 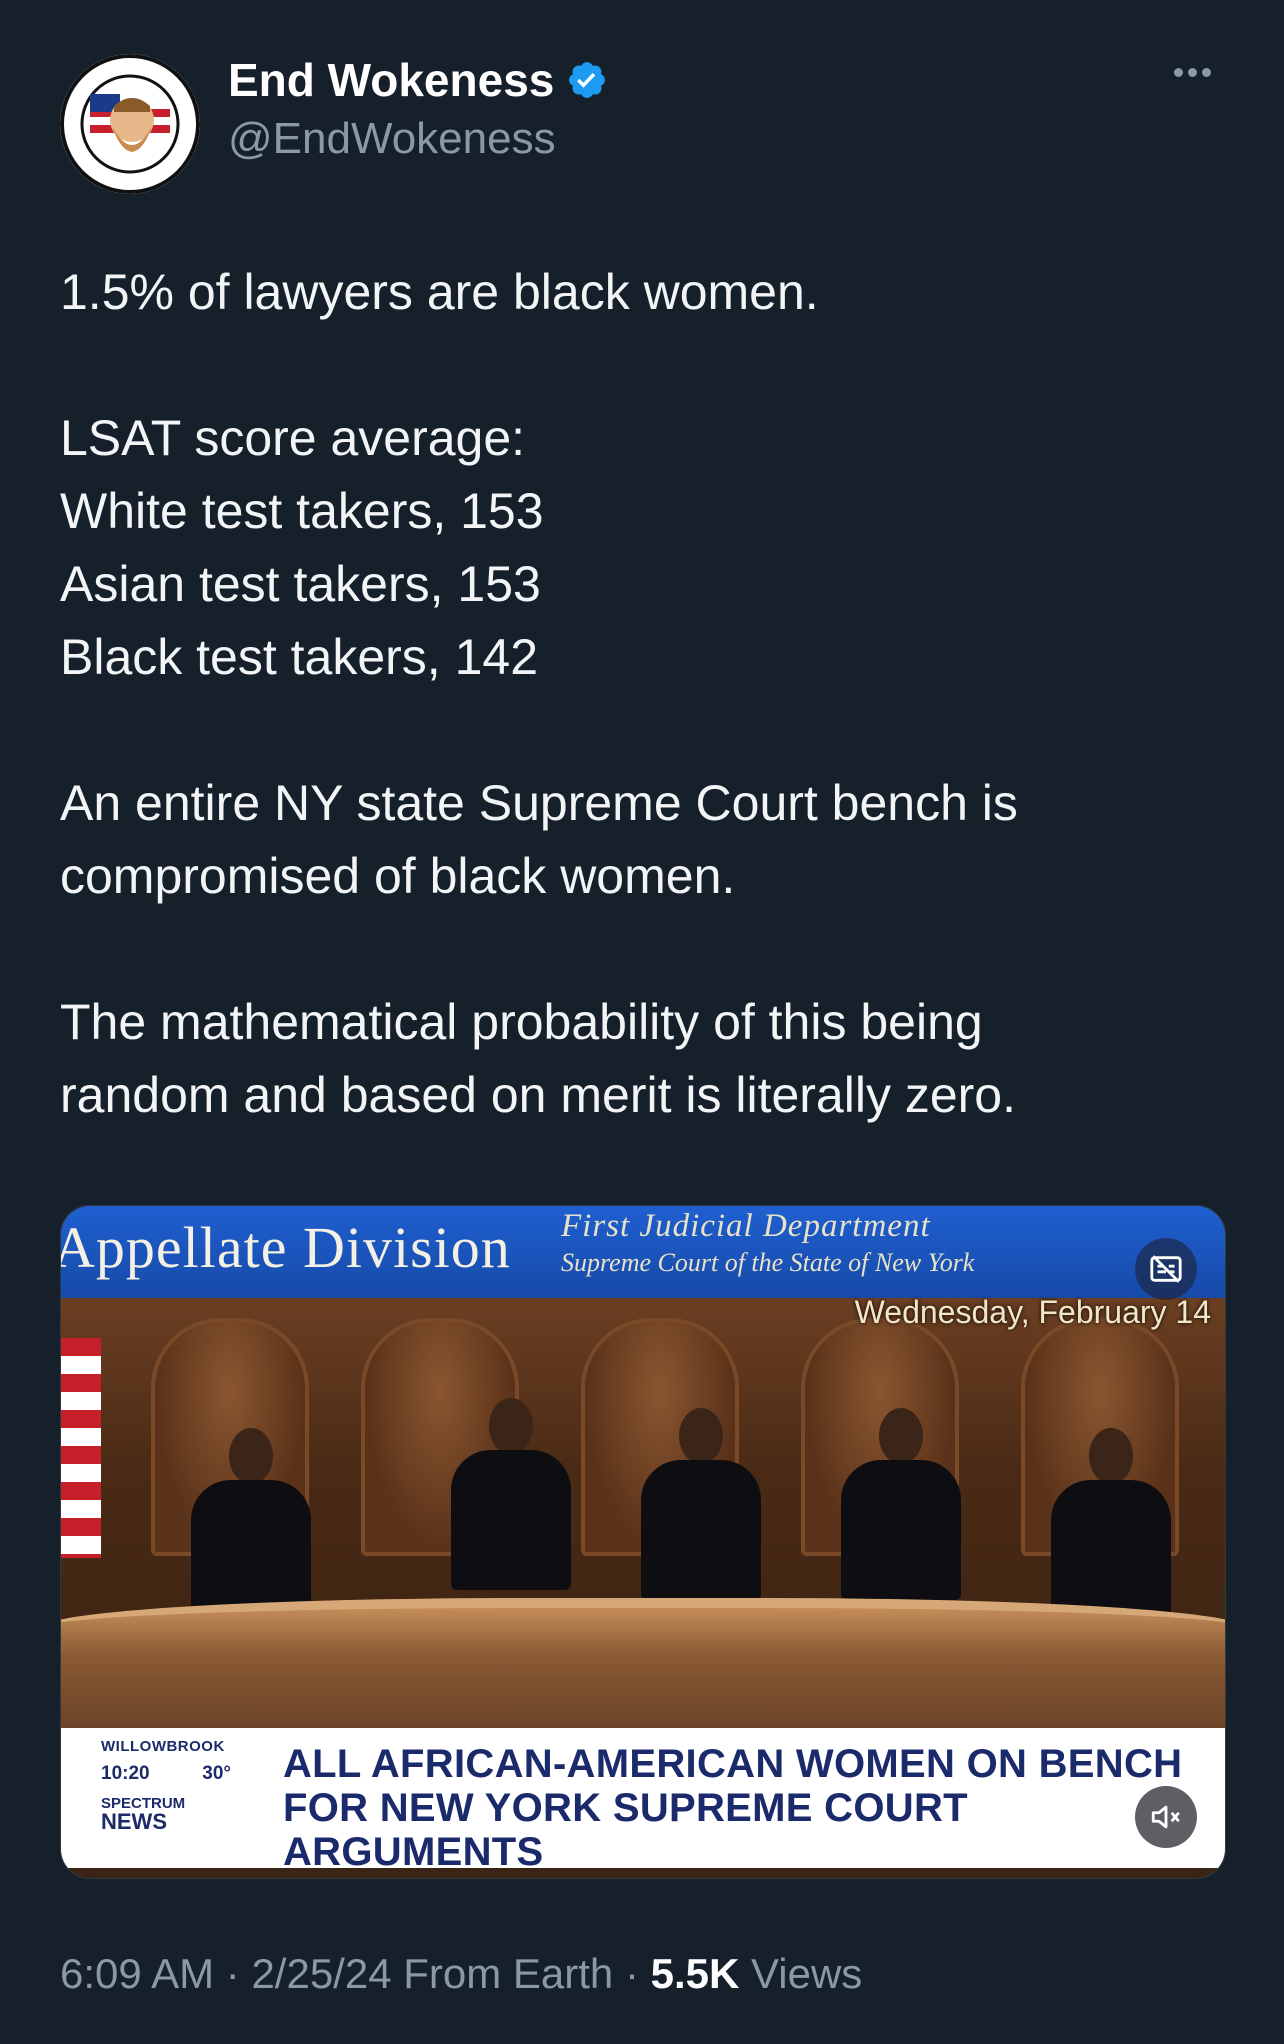 I want to click on station-location: WILLOWBROOK, so click(x=163, y=1746).